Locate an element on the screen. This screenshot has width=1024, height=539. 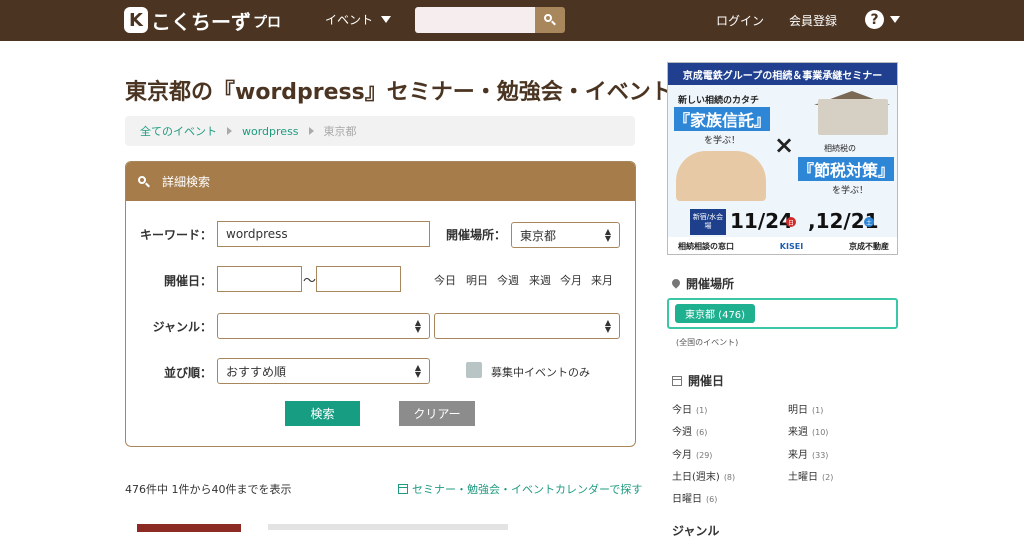
place-section-heading: 開催場所 is located at coordinates (703, 283).